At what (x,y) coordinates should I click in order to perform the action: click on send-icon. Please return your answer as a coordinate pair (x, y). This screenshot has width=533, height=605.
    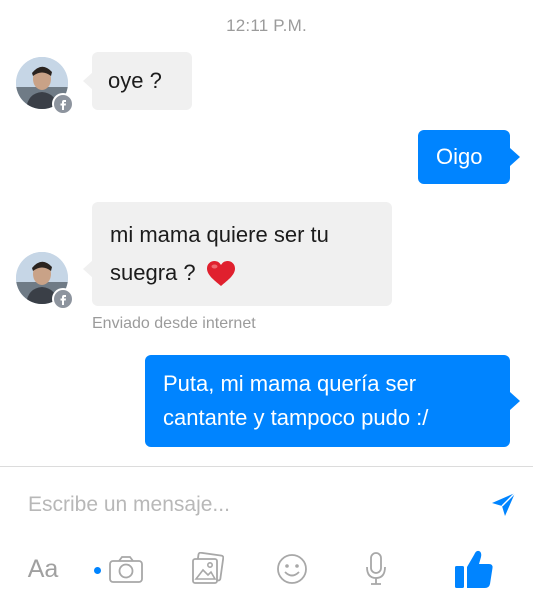
    Looking at the image, I should click on (503, 505).